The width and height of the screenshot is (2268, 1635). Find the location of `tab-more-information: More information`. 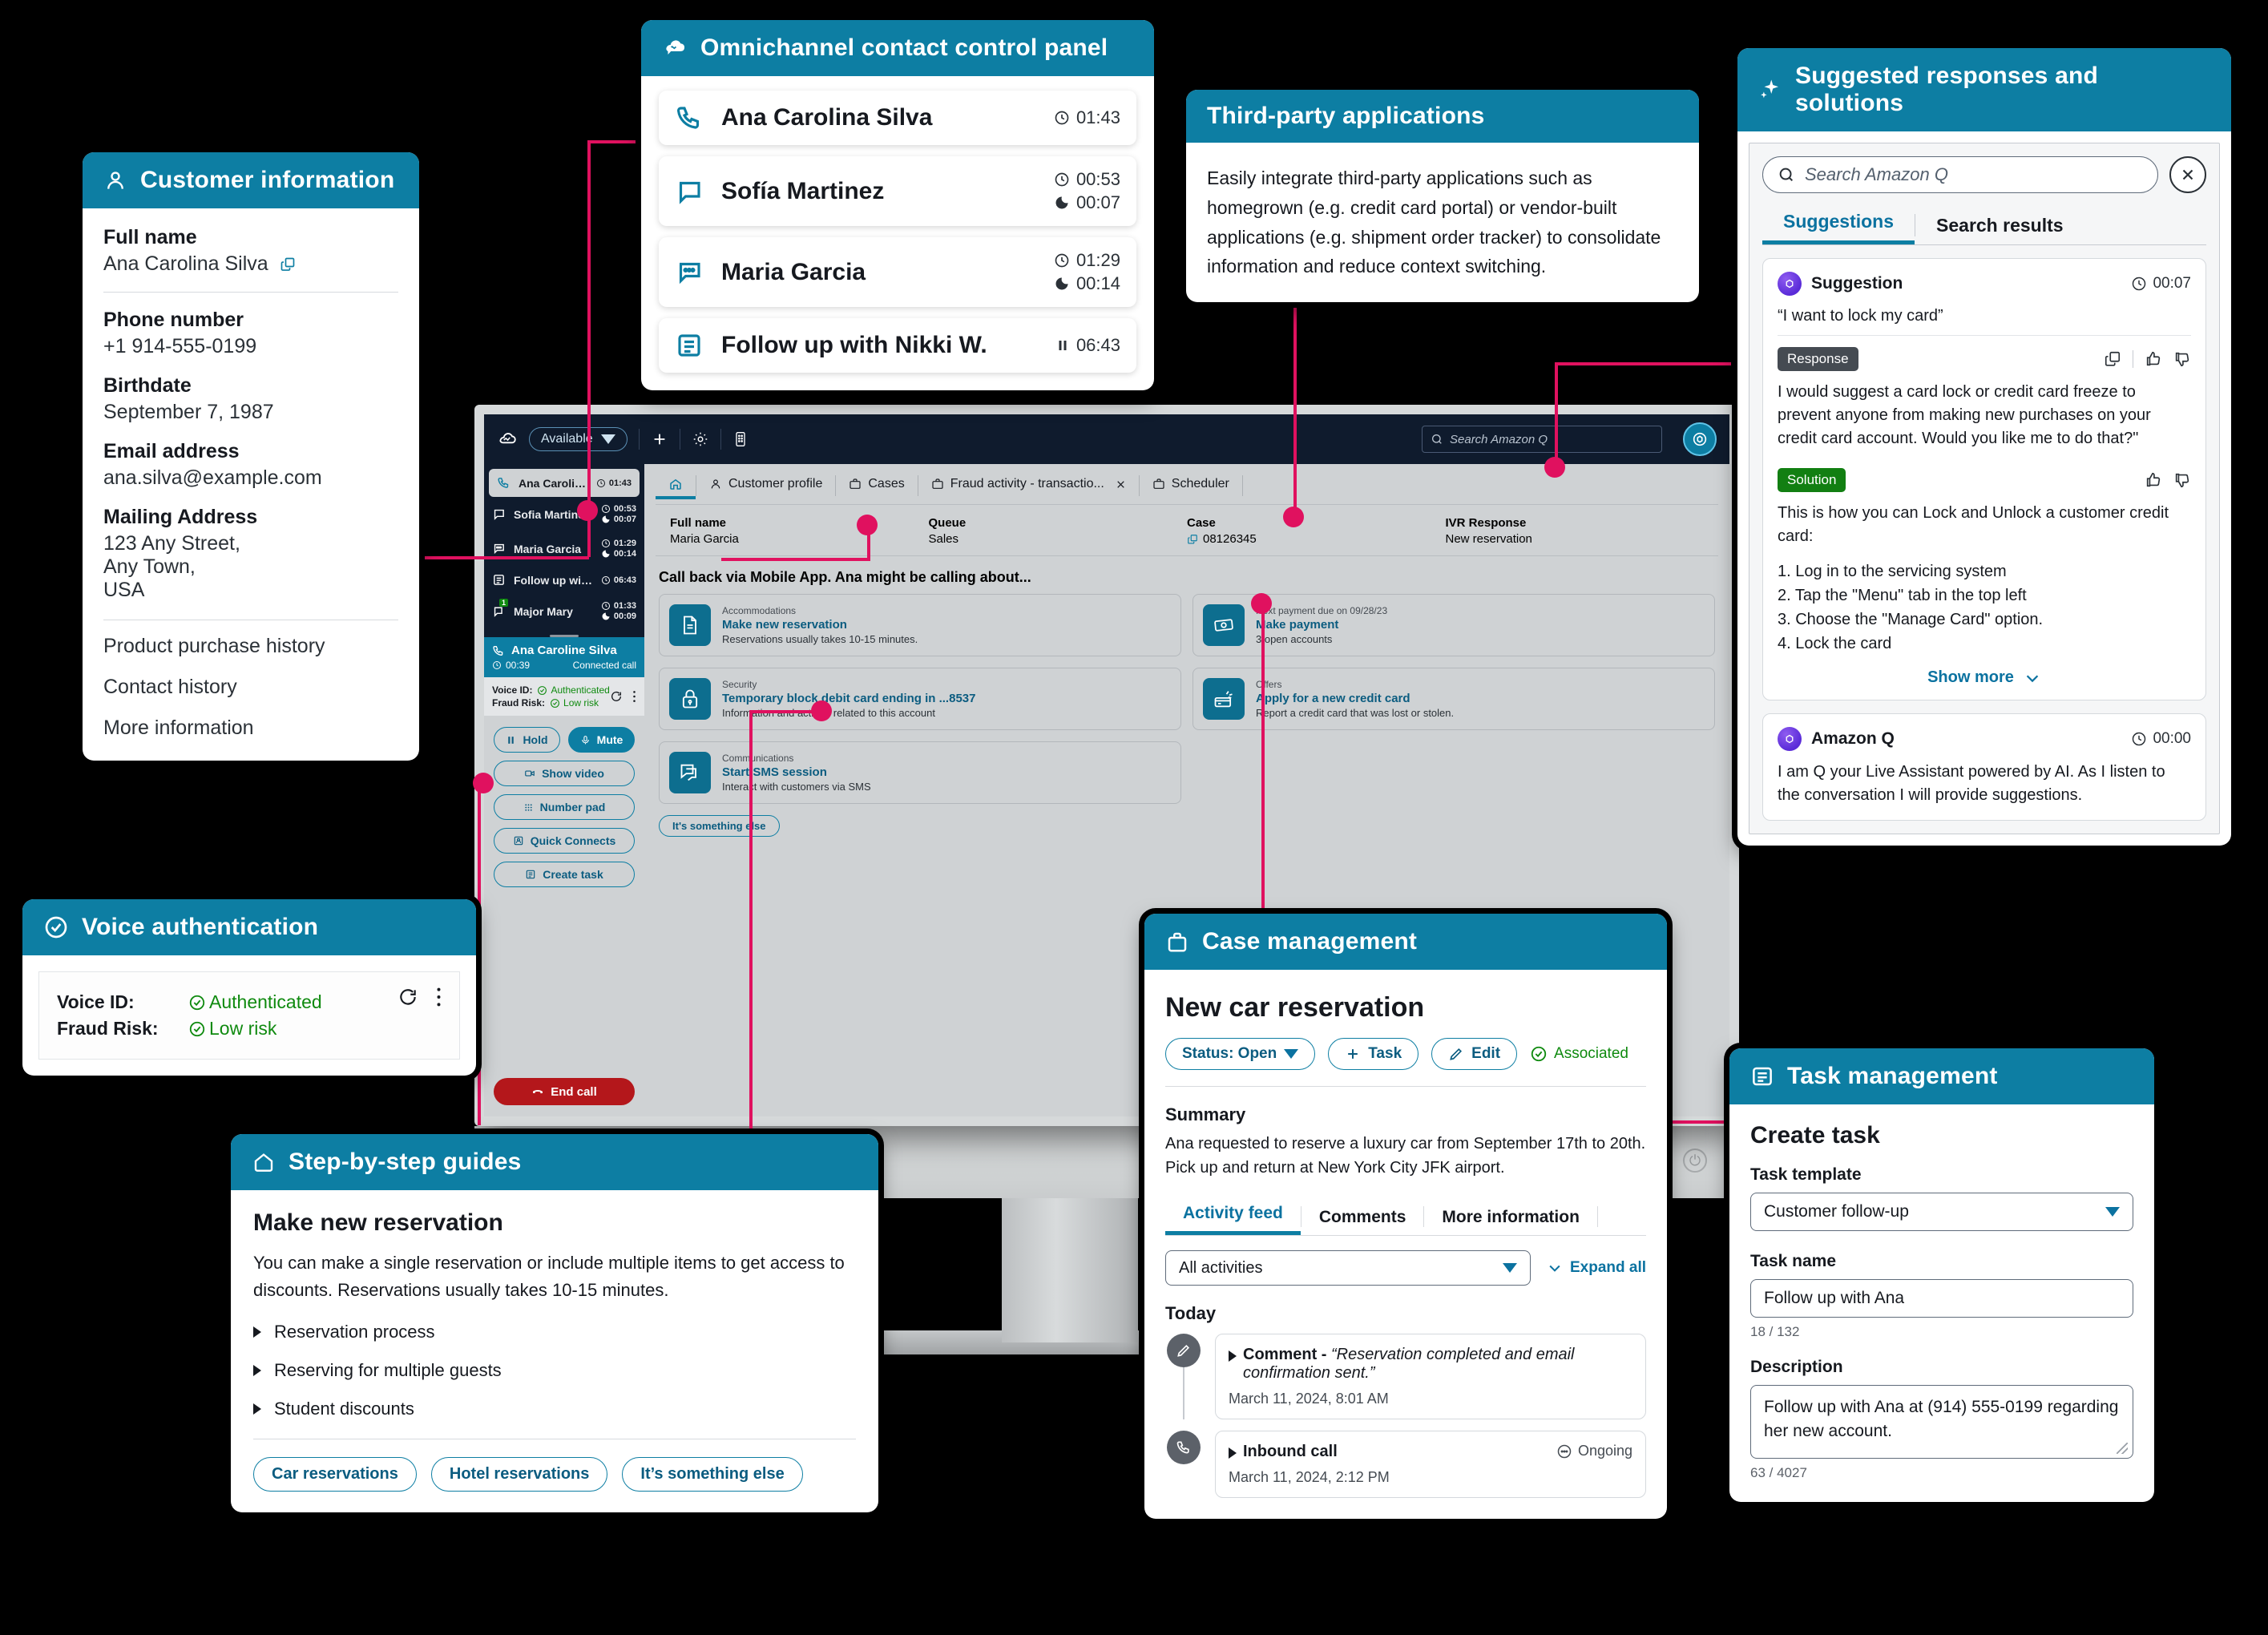

tab-more-information: More information is located at coordinates (1510, 1218).